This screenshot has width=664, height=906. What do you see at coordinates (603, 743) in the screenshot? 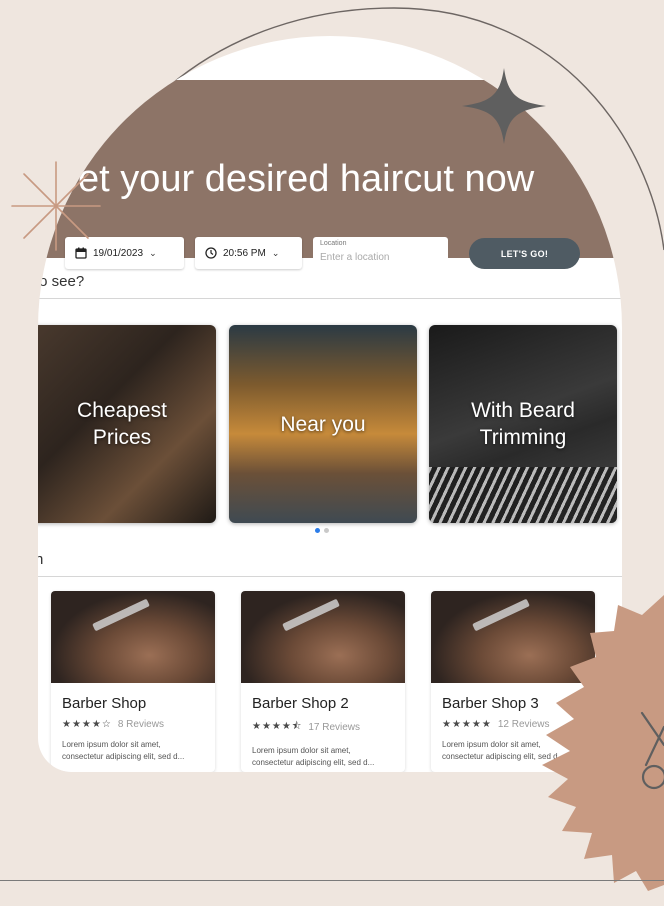
I see `scissors-badge` at bounding box center [603, 743].